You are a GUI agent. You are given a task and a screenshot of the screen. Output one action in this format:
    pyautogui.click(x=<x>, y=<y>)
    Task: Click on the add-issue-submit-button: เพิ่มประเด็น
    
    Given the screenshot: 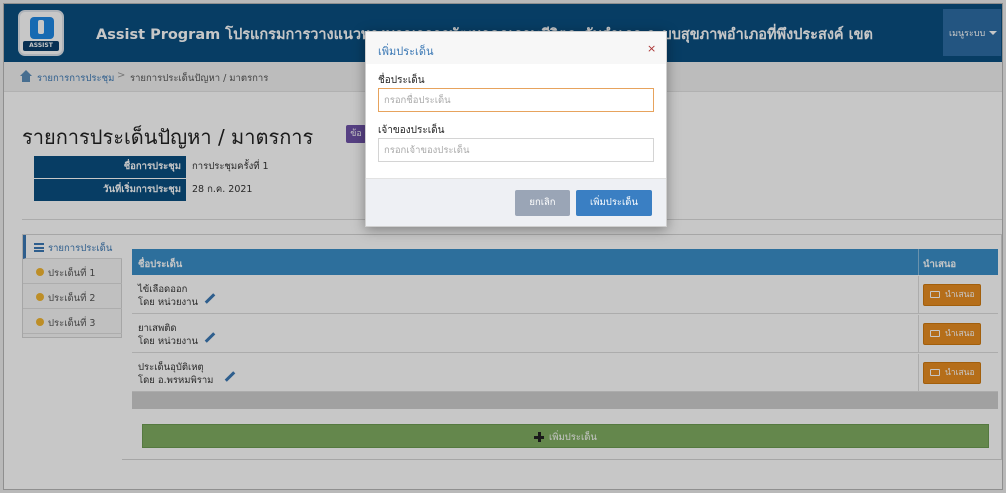 What is the action you would take?
    pyautogui.click(x=614, y=203)
    